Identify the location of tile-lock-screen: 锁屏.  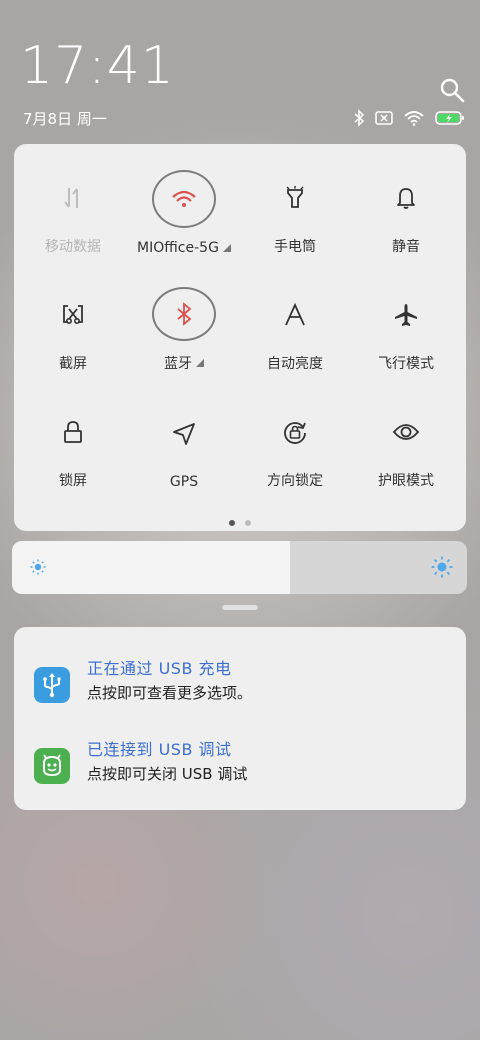
(73, 435).